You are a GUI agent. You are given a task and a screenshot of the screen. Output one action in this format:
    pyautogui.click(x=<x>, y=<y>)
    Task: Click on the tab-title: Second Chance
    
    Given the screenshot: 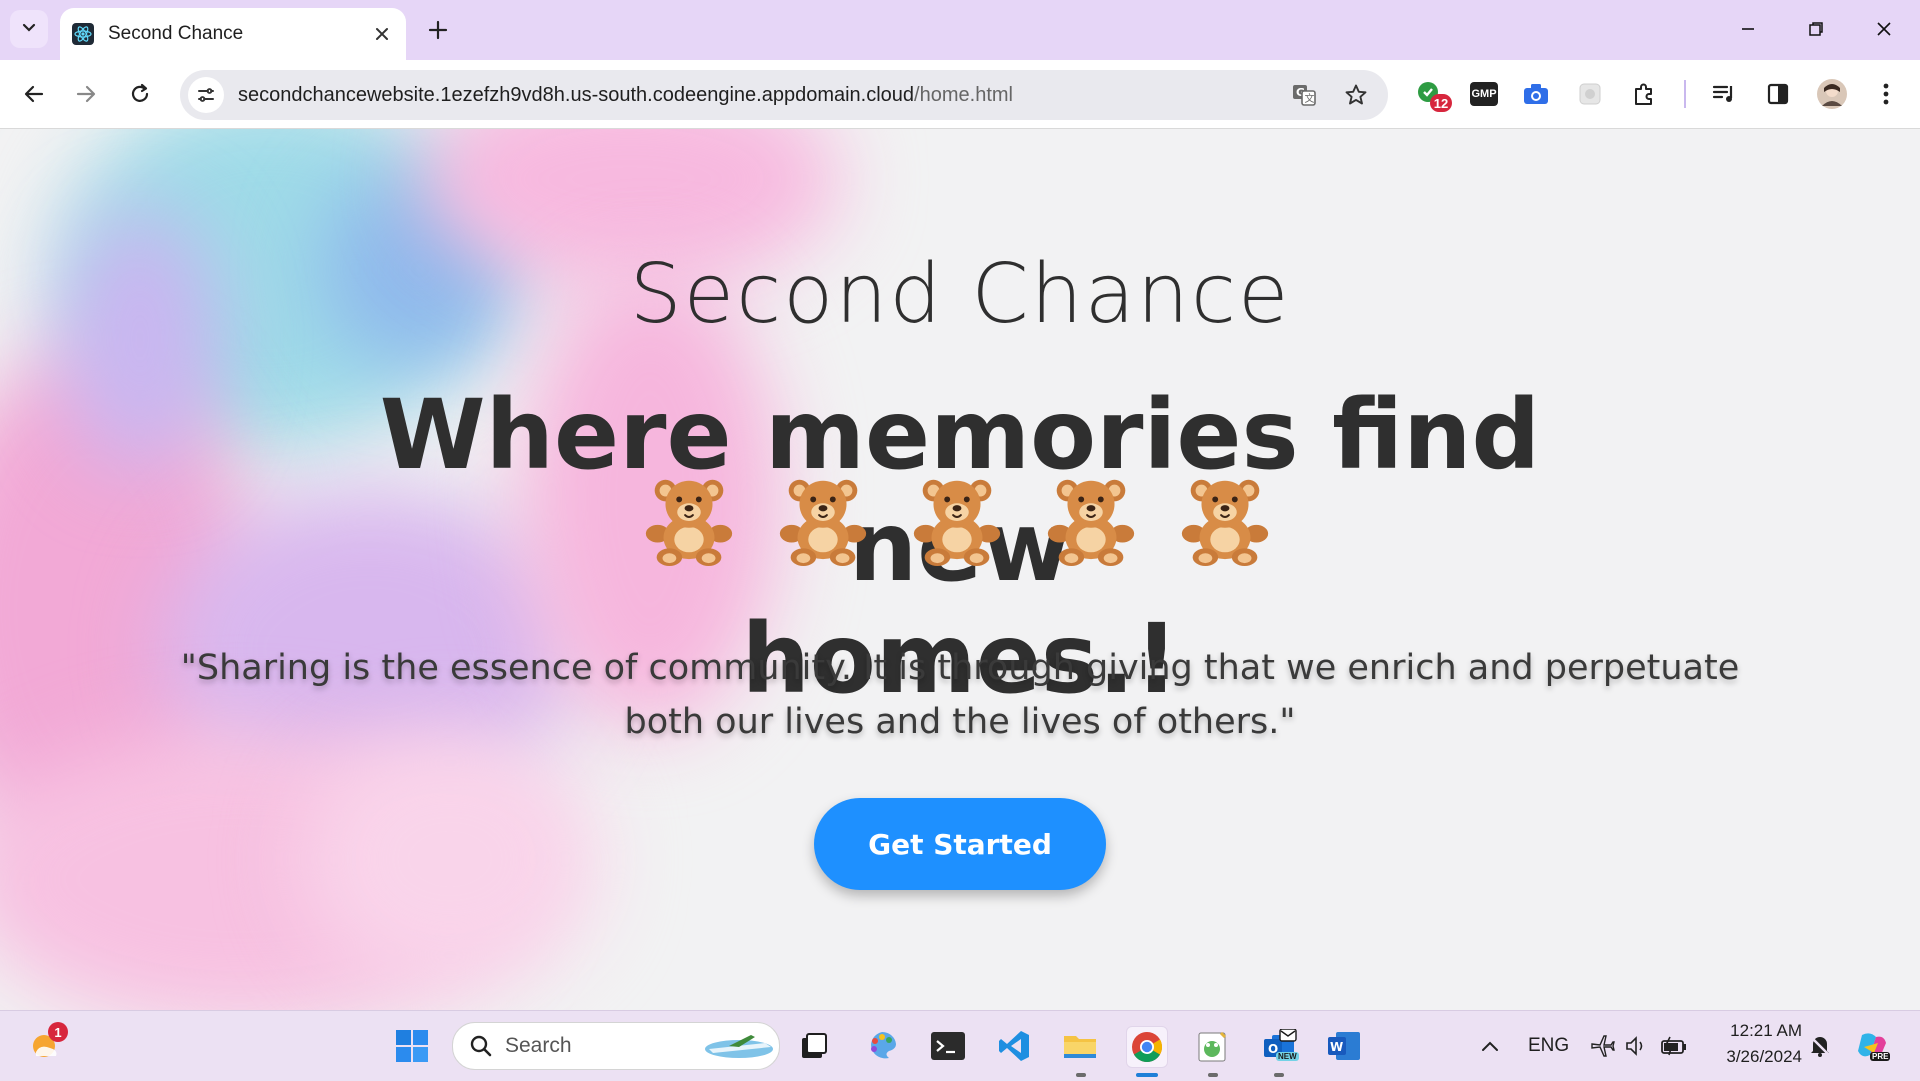 What is the action you would take?
    pyautogui.click(x=176, y=33)
    